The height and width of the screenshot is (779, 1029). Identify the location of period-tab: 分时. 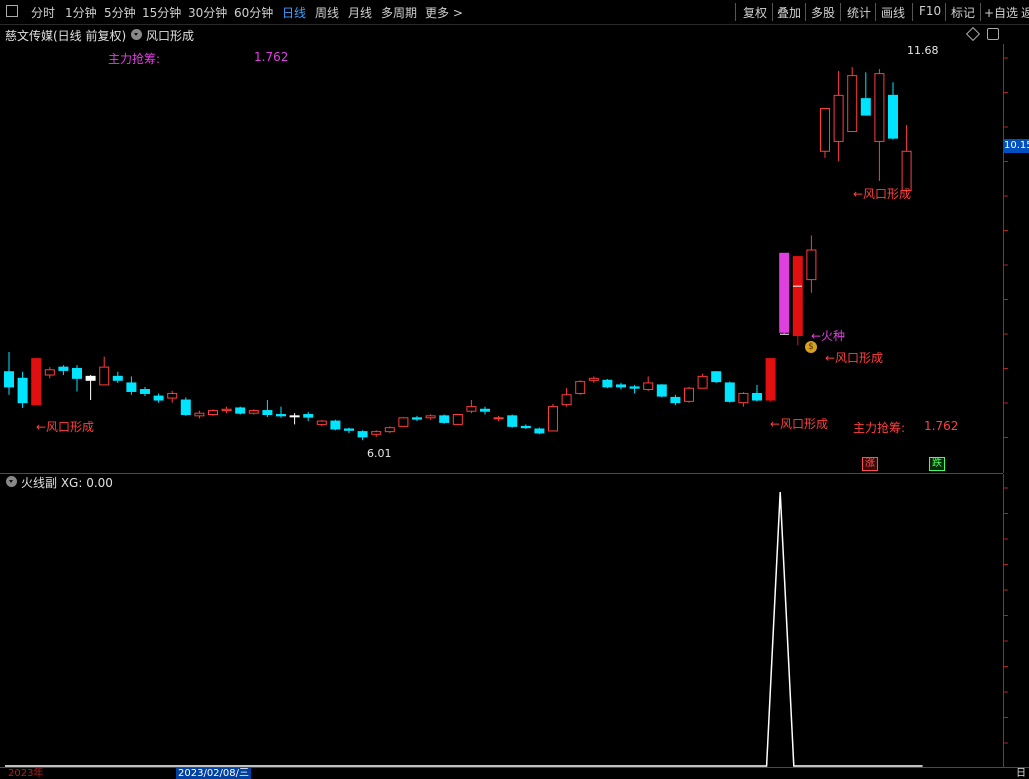
(43, 12).